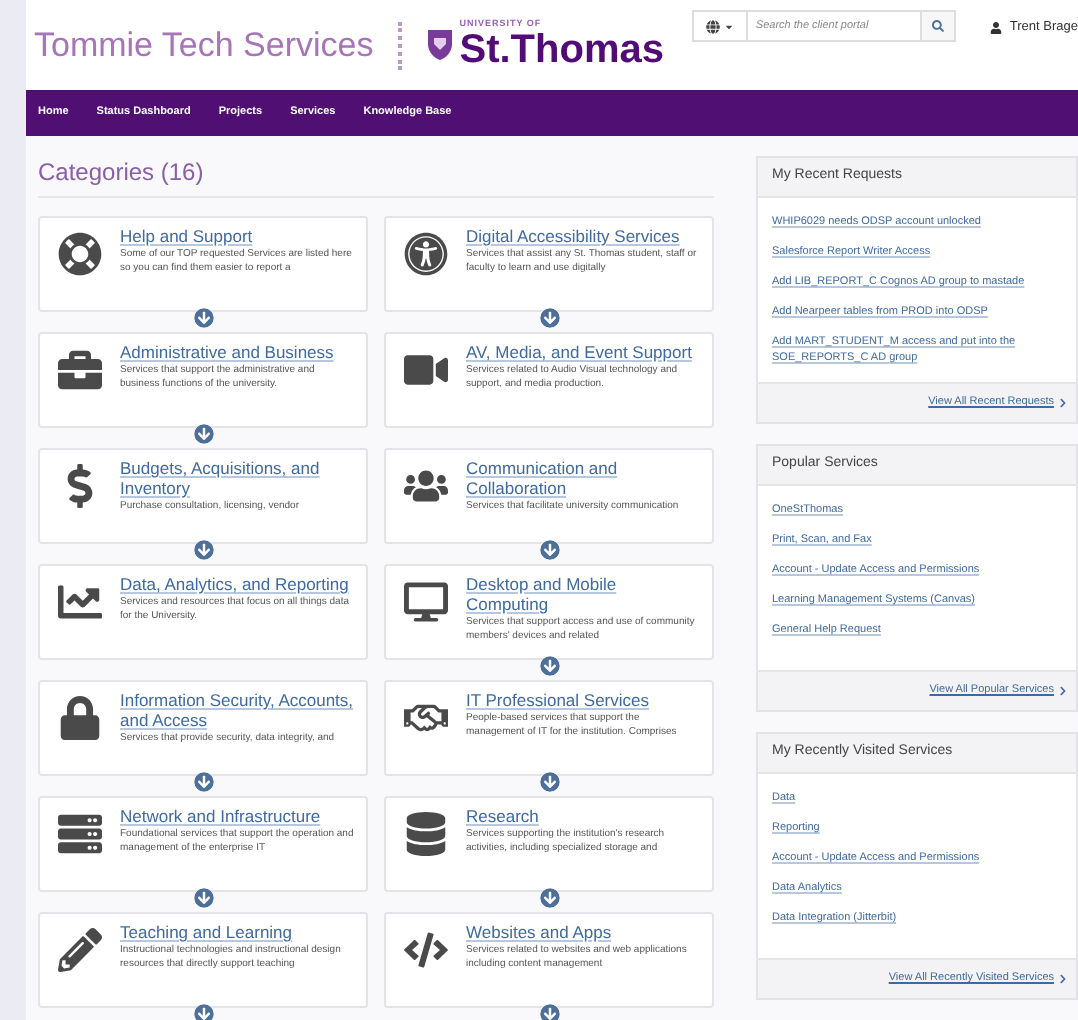 This screenshot has width=1078, height=1020. Describe the element at coordinates (237, 478) in the screenshot. I see `category-title: Budgets, Acquisitions, and Inventory` at that location.